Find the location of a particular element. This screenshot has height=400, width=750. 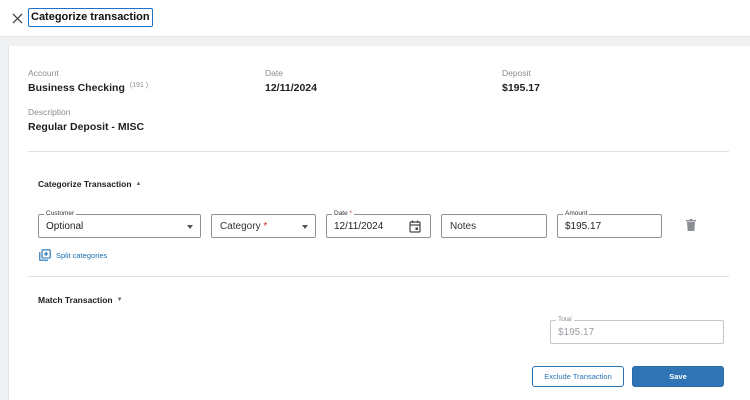

amount-value: $195.17 is located at coordinates (583, 226).